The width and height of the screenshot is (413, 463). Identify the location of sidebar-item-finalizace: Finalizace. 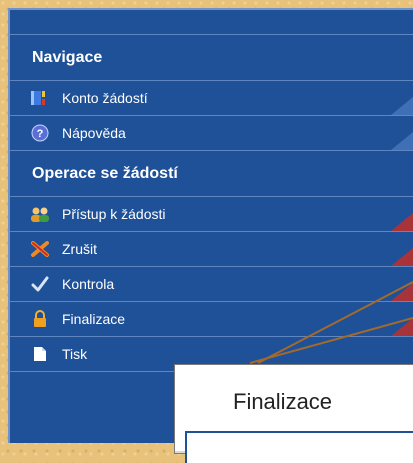
(211, 319).